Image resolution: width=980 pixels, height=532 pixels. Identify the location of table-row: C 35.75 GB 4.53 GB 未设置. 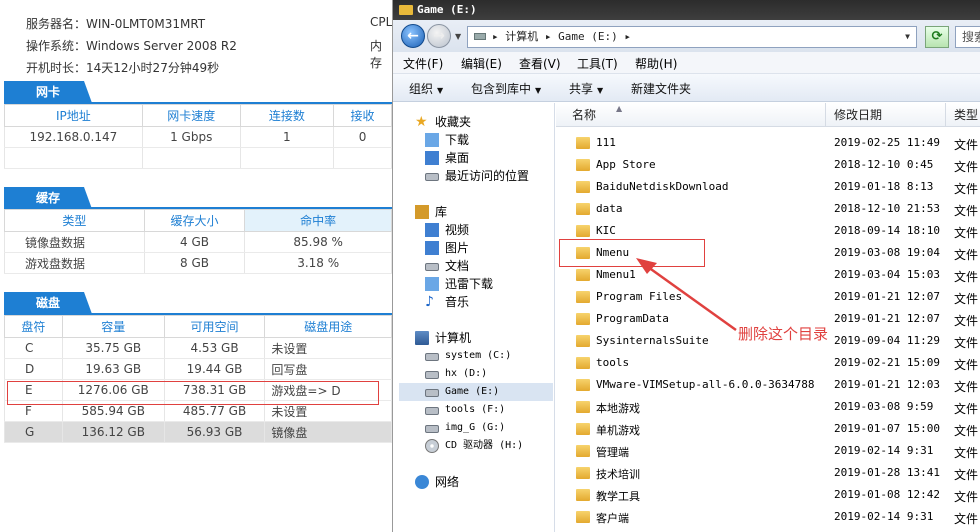
(198, 348).